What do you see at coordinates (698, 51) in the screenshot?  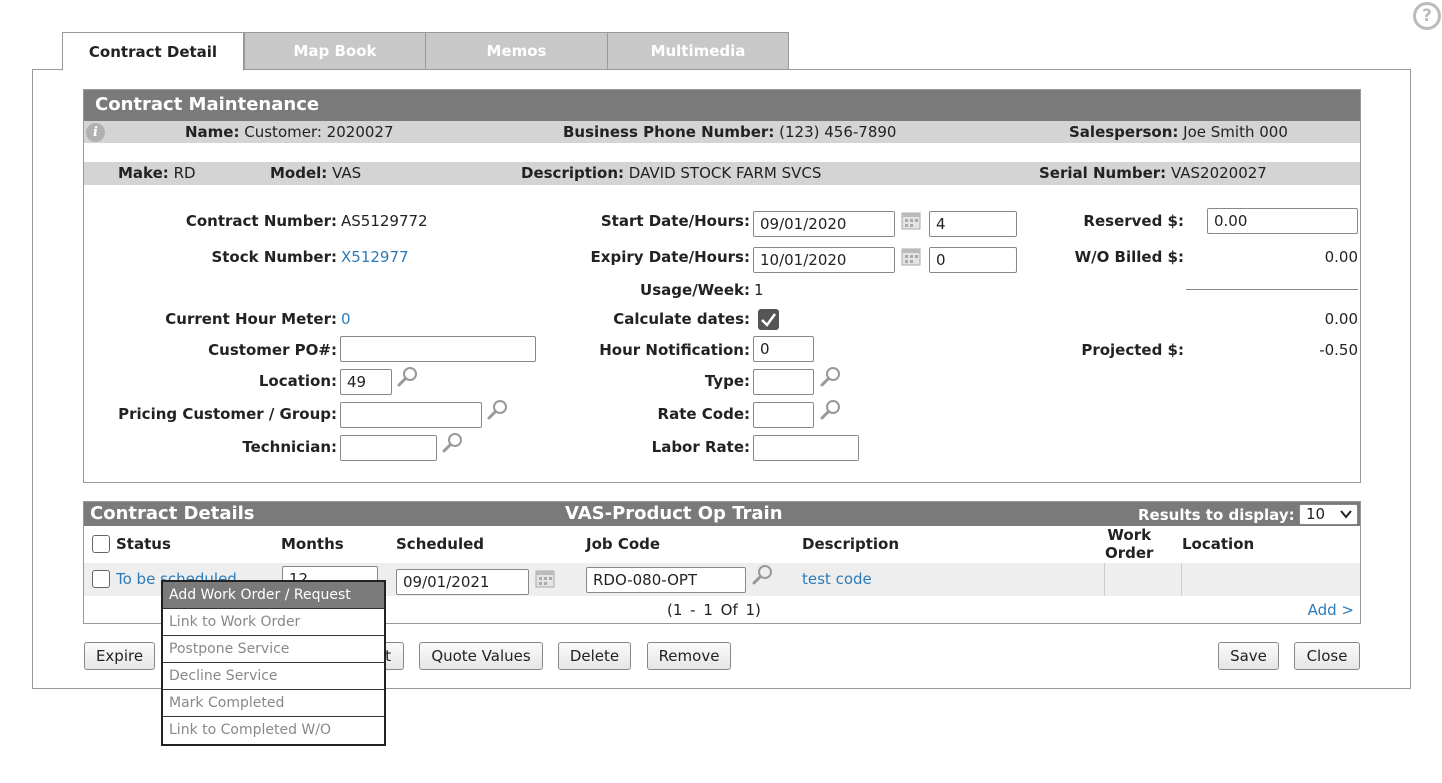 I see `tab-multimedia: Multimedia` at bounding box center [698, 51].